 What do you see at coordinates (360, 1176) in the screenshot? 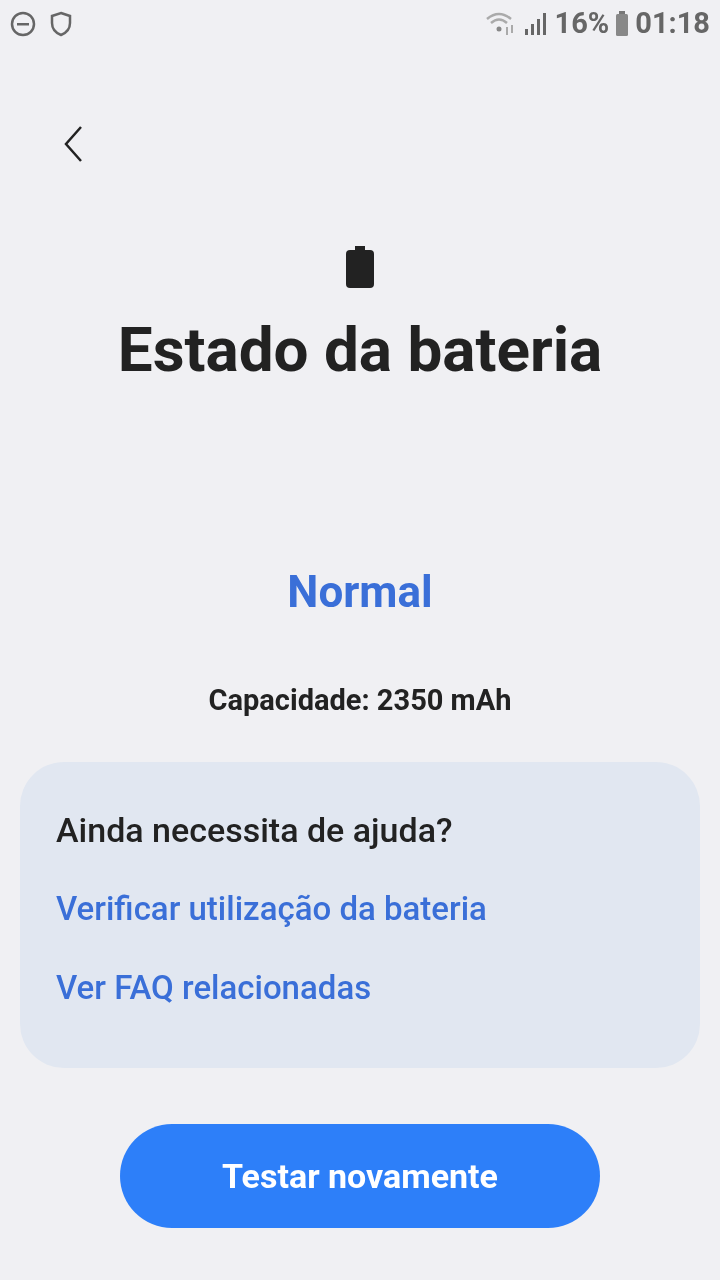
I see `test-again-button: Testar novamente` at bounding box center [360, 1176].